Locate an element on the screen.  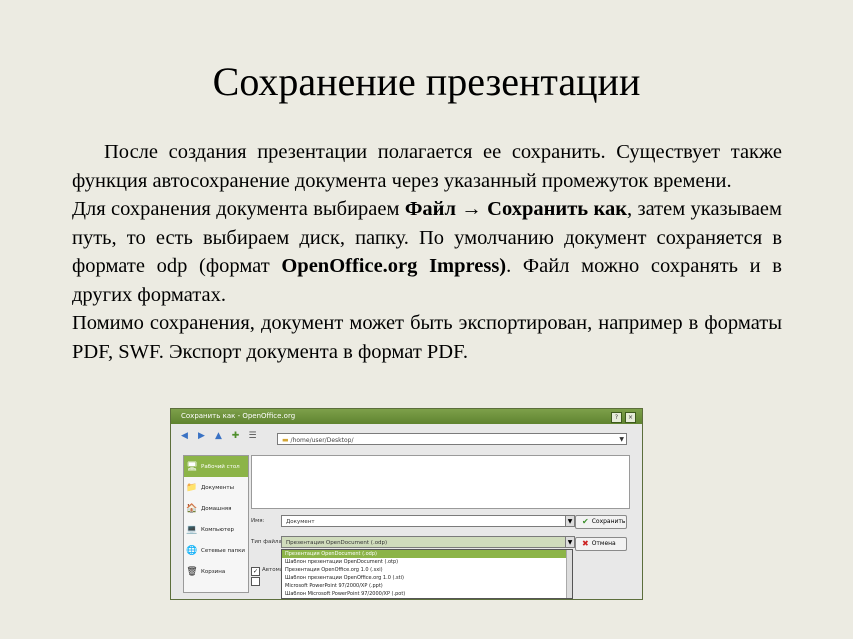
menu-path: Файл → Сохранить как is located at coordinates (516, 209).